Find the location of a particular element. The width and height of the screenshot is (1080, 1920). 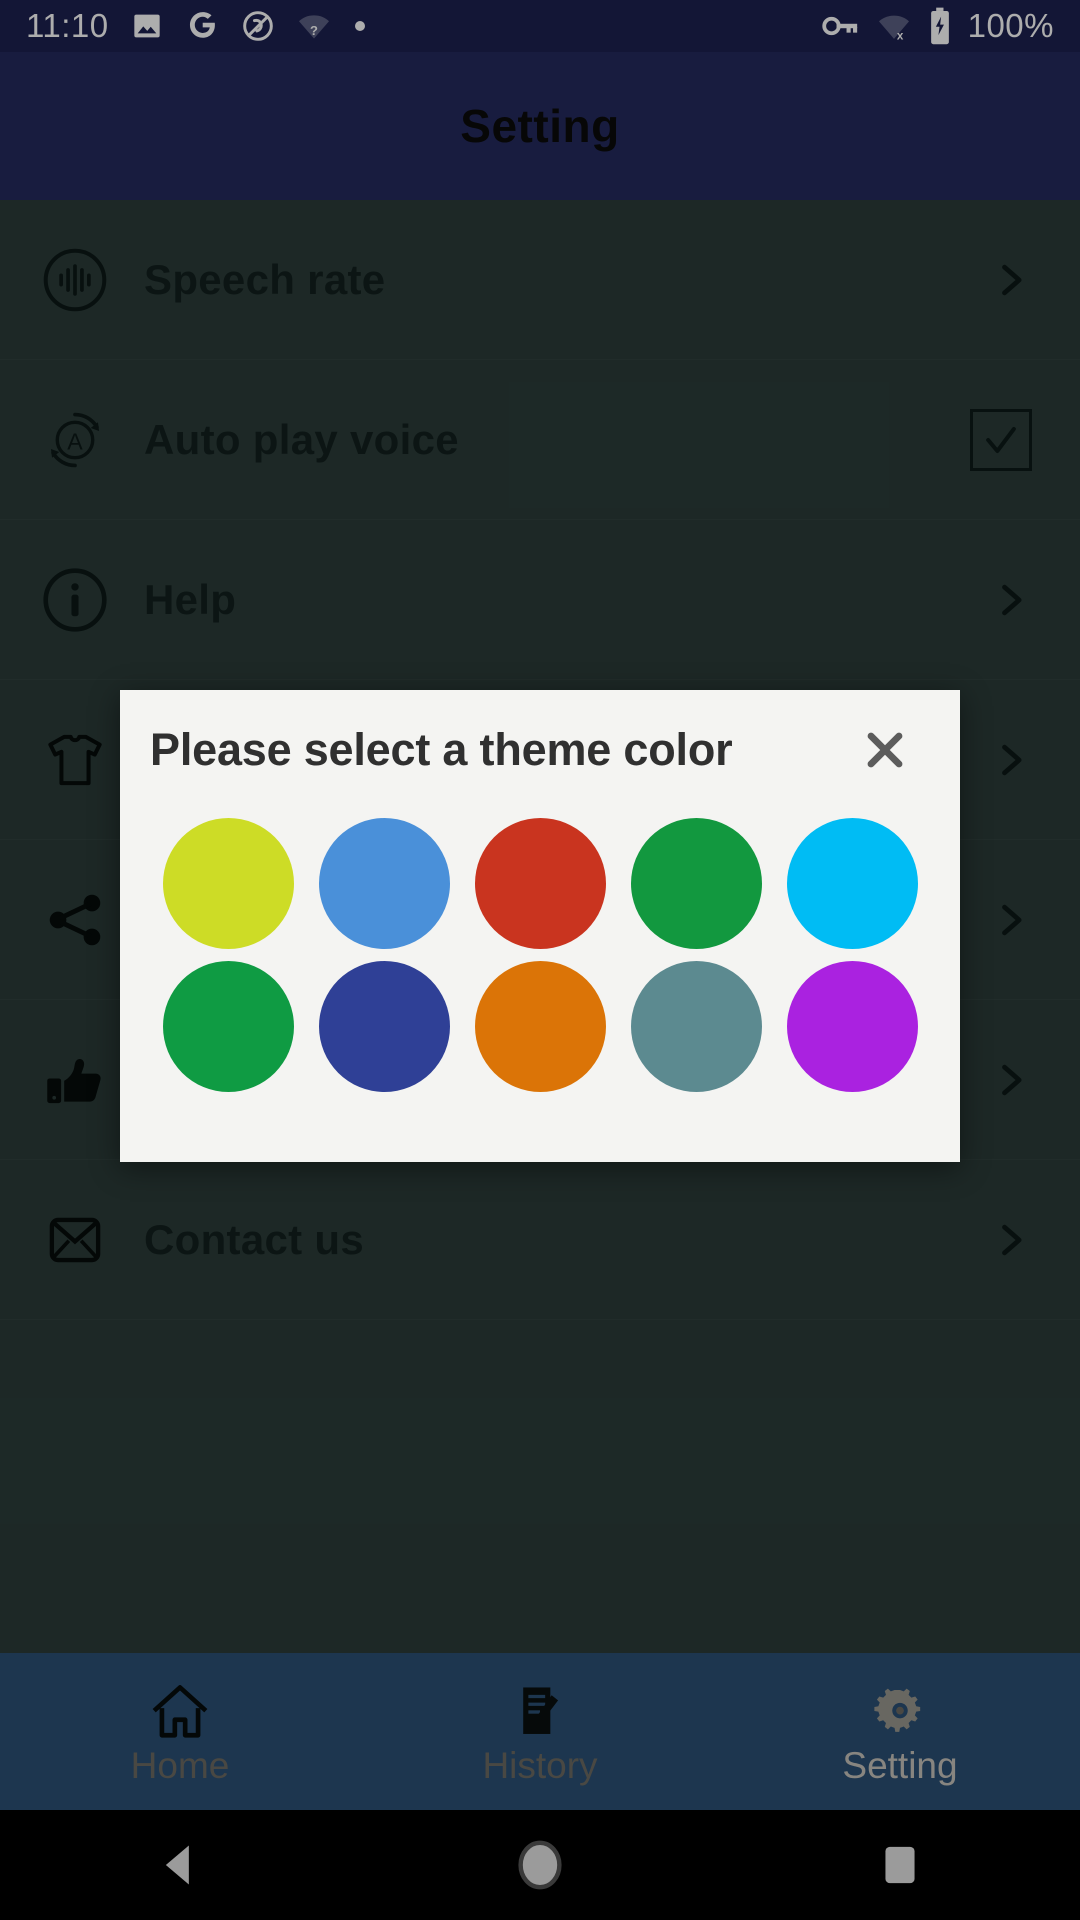

android-navigation-bar is located at coordinates (540, 1865).